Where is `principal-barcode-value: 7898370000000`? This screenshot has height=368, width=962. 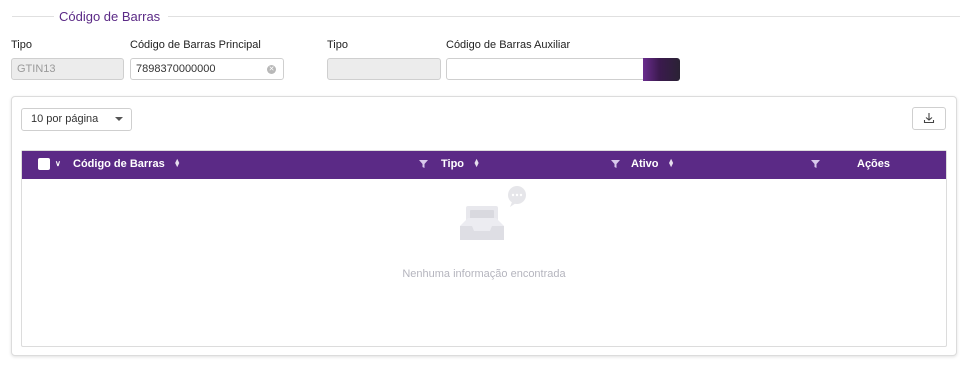 principal-barcode-value: 7898370000000 is located at coordinates (176, 69).